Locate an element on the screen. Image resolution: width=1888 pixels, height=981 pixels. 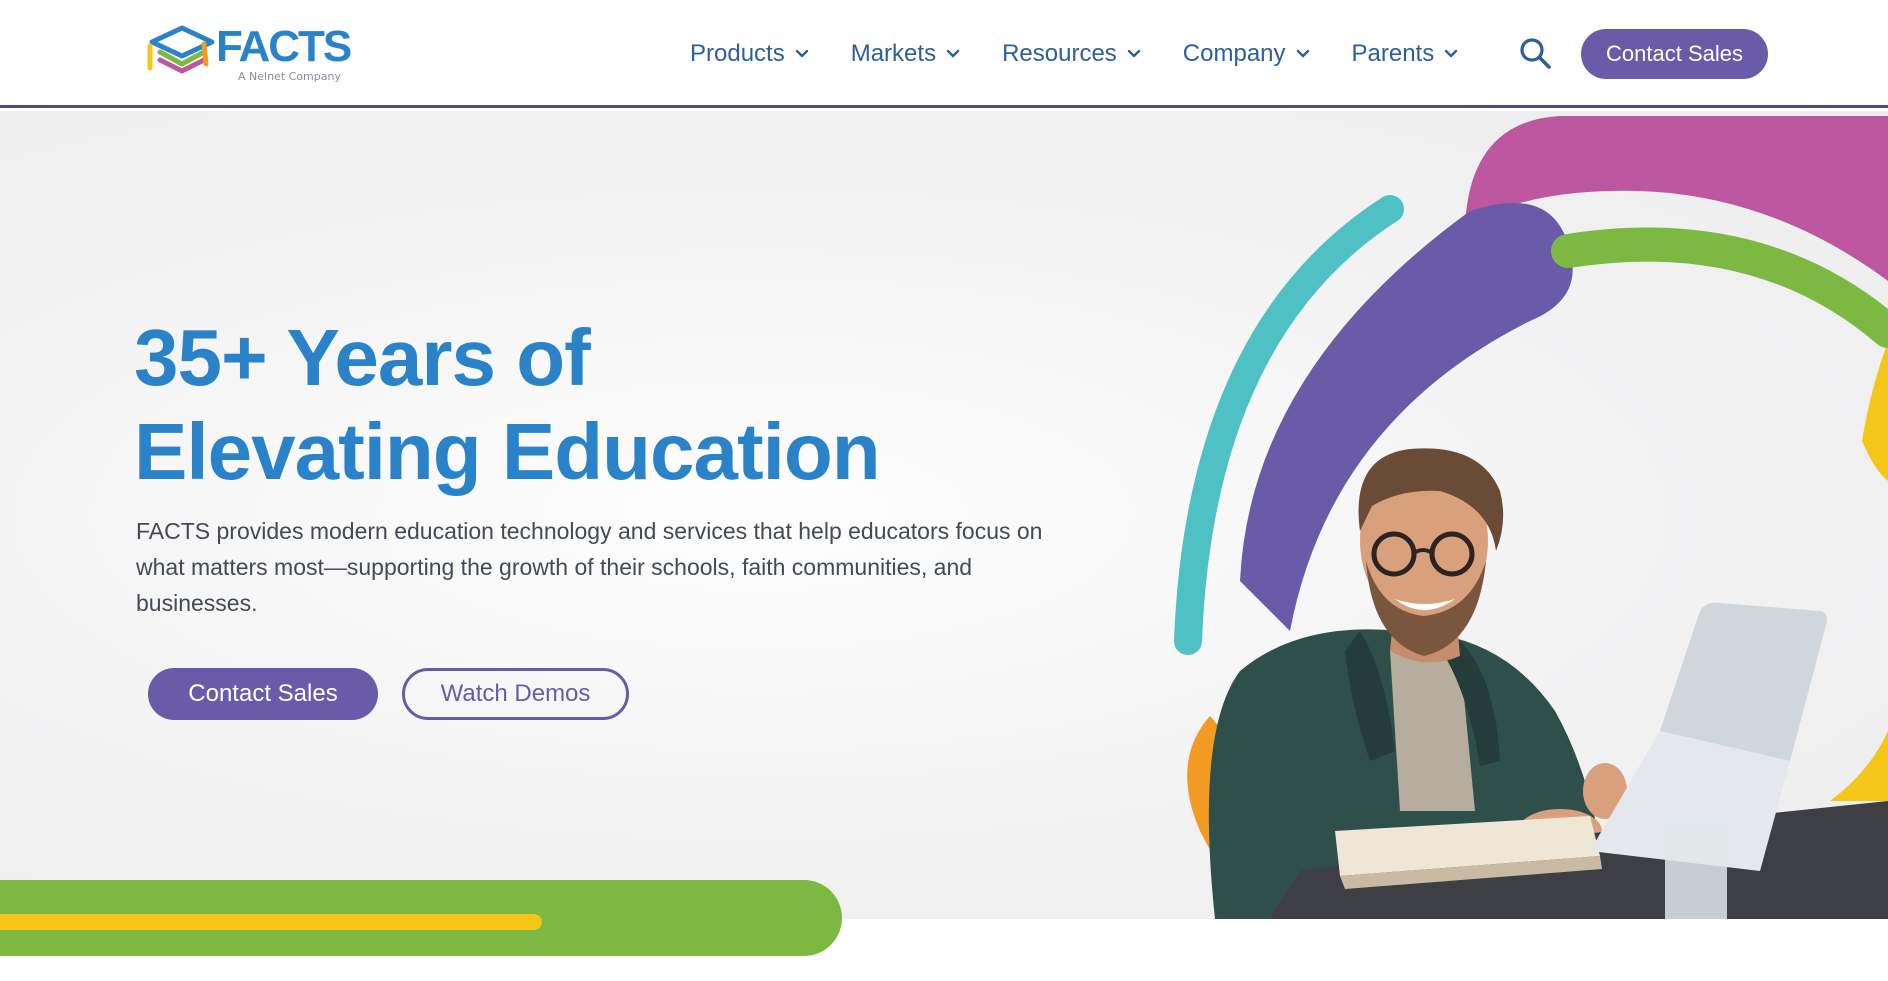
hero-title-line-2: Elevating Education is located at coordinates (507, 451).